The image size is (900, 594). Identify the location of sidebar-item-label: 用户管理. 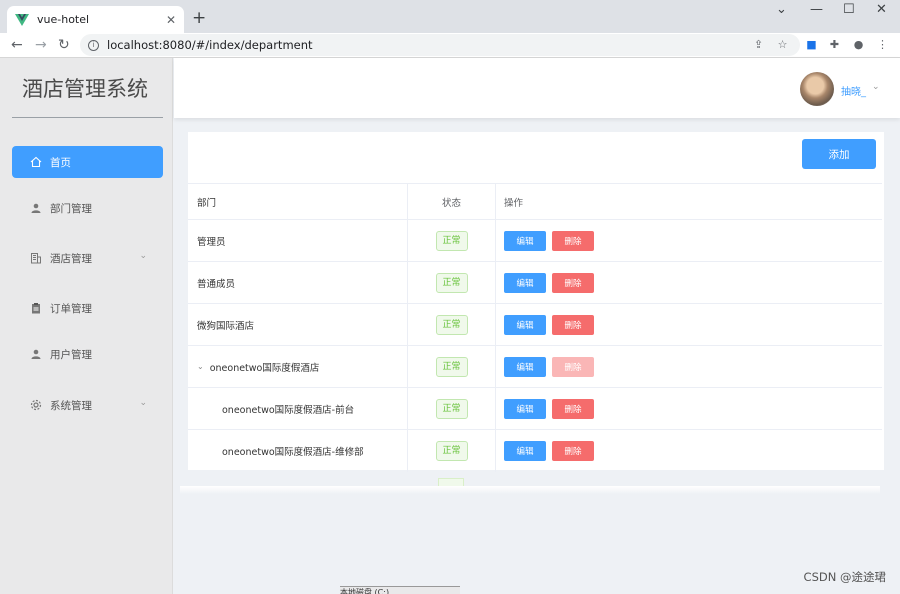
(71, 354).